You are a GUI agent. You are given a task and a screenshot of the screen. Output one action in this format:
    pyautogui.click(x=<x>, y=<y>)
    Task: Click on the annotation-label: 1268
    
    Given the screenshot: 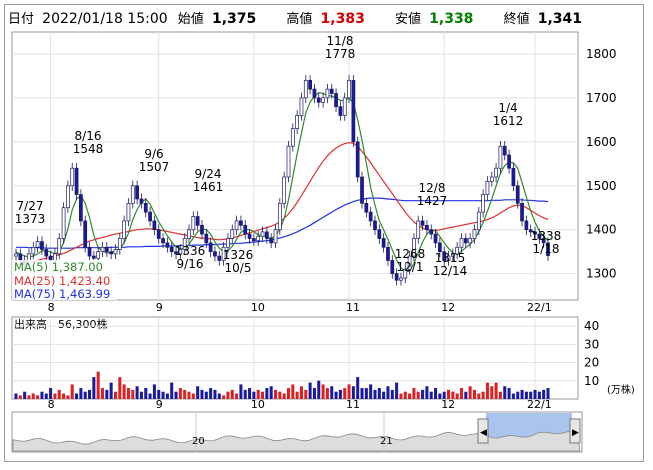 What is the action you would take?
    pyautogui.click(x=410, y=254)
    